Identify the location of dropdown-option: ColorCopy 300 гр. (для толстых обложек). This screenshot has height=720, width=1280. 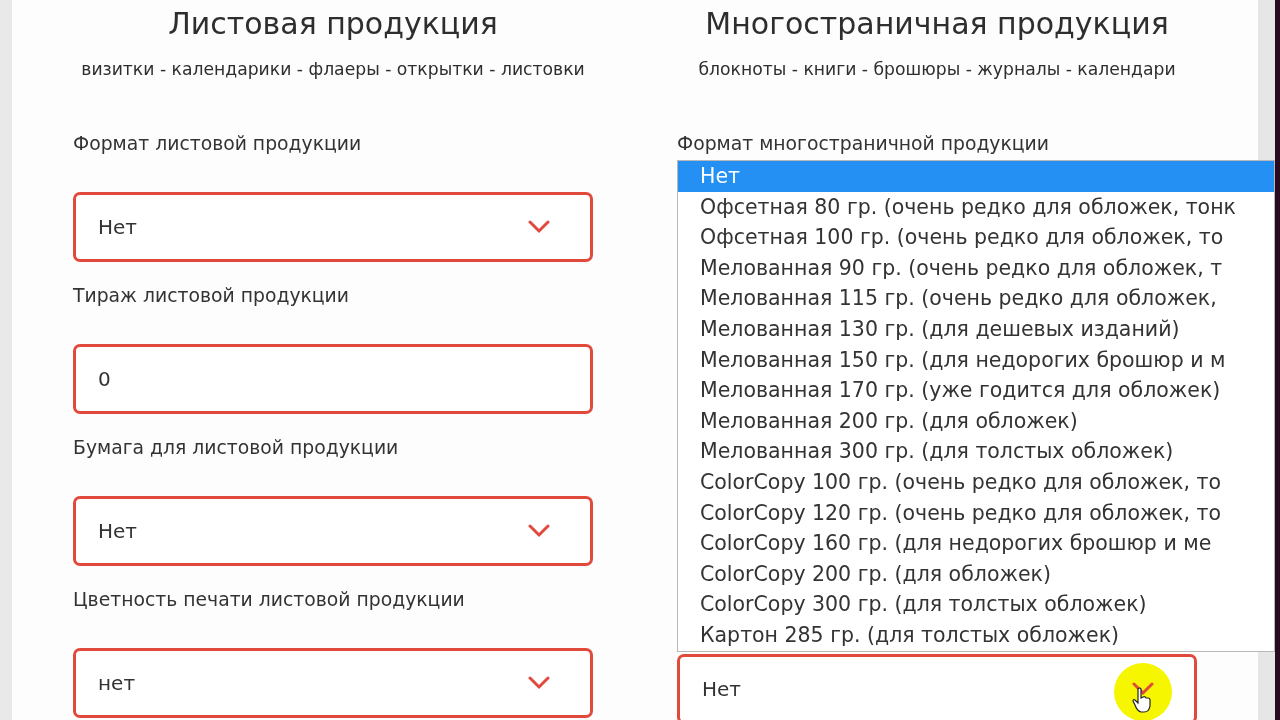
(976, 604).